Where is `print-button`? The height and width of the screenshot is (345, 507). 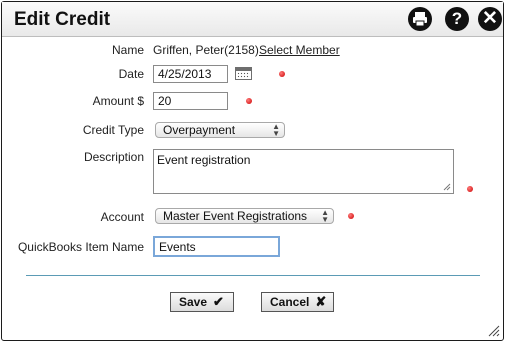
print-button is located at coordinates (420, 19).